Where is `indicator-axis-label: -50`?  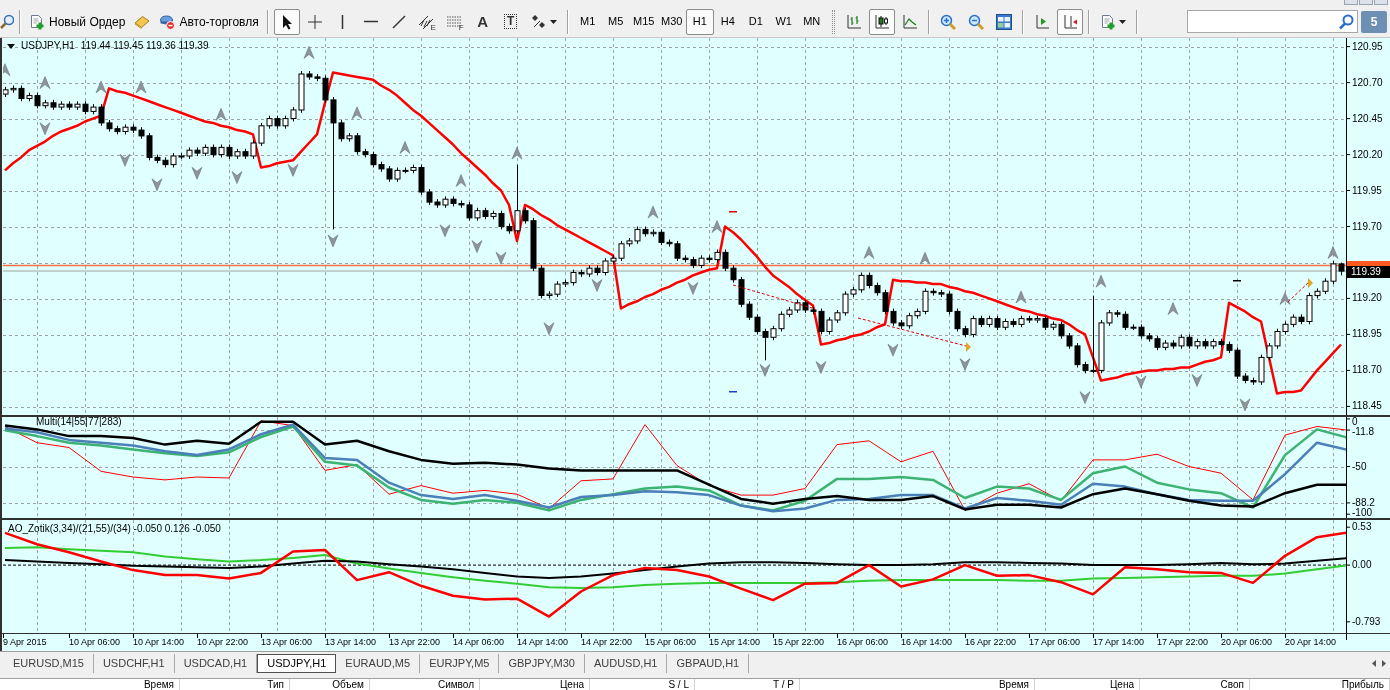 indicator-axis-label: -50 is located at coordinates (1359, 466).